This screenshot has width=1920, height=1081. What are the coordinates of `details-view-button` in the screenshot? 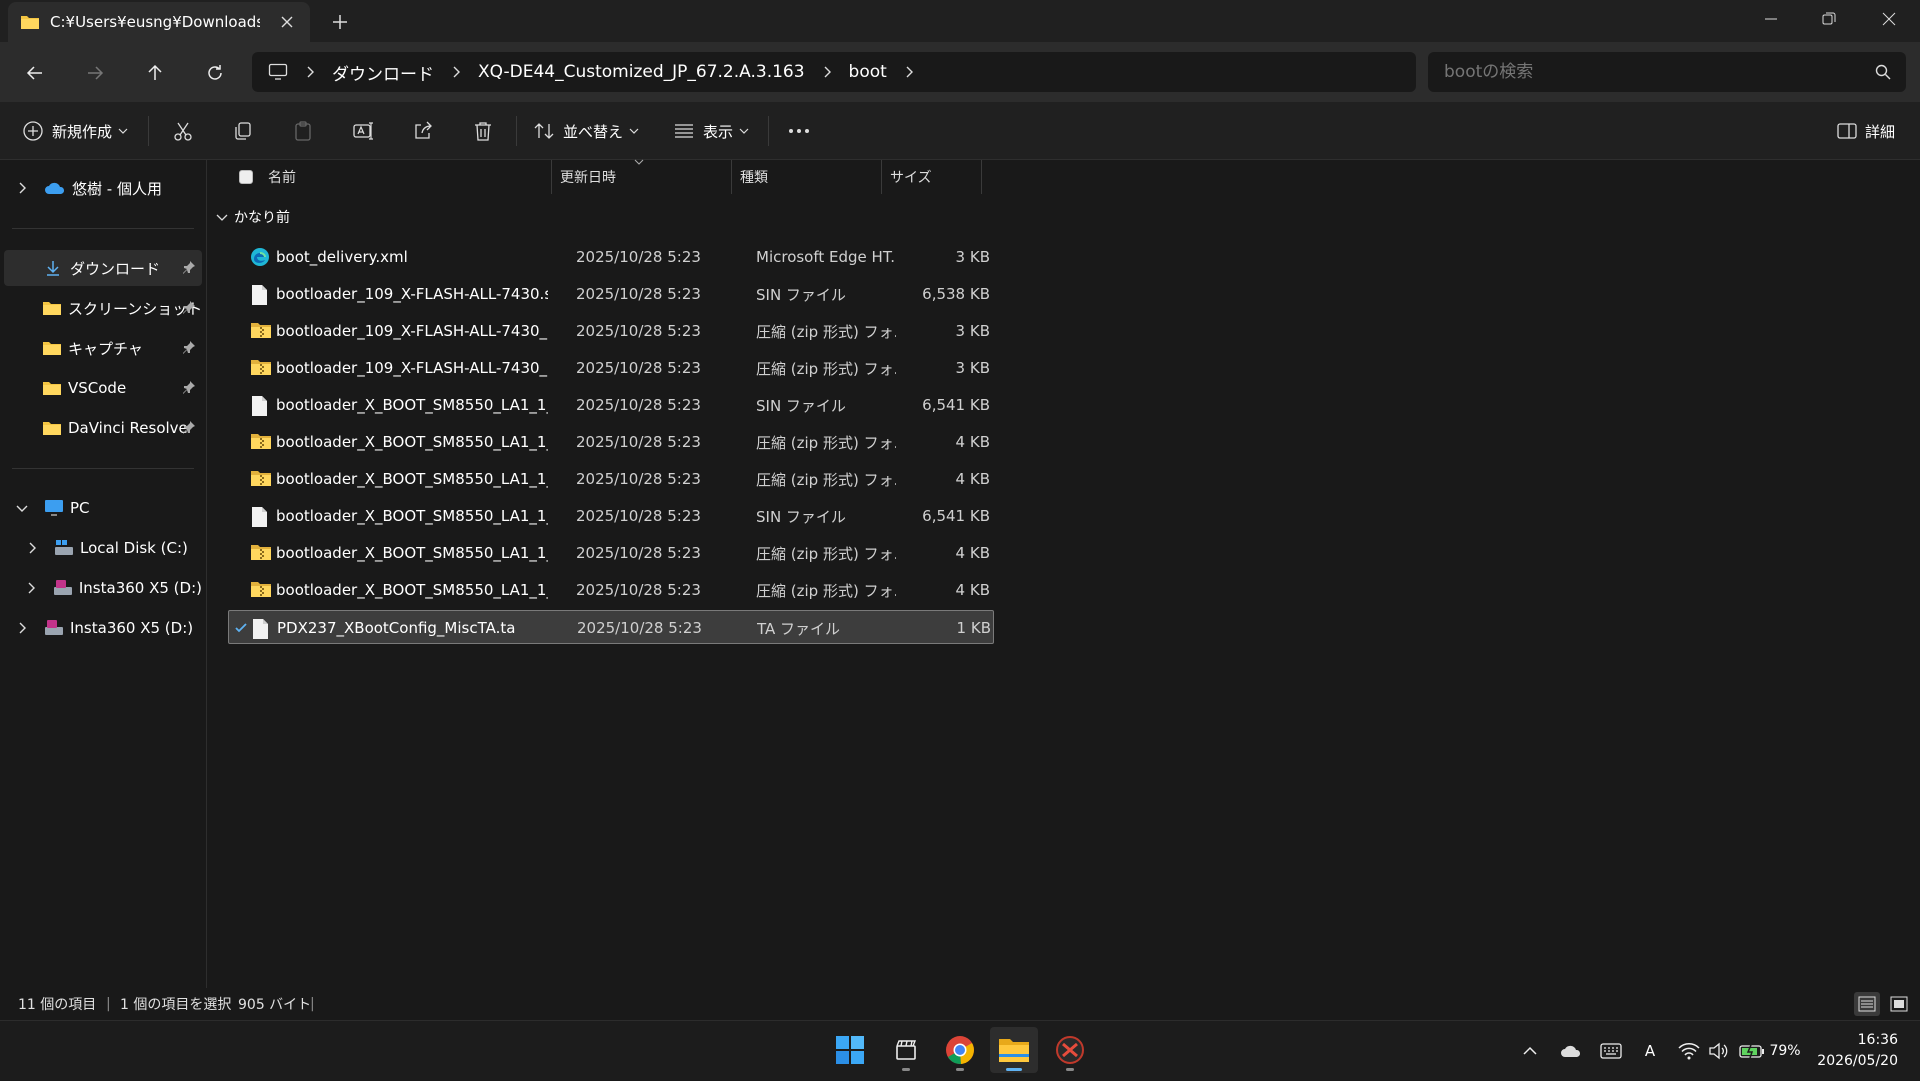 It's located at (1867, 1004).